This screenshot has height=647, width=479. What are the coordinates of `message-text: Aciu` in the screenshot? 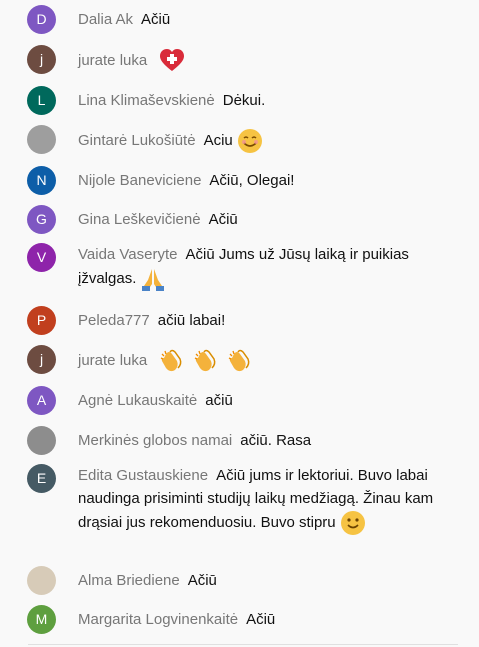 It's located at (218, 140).